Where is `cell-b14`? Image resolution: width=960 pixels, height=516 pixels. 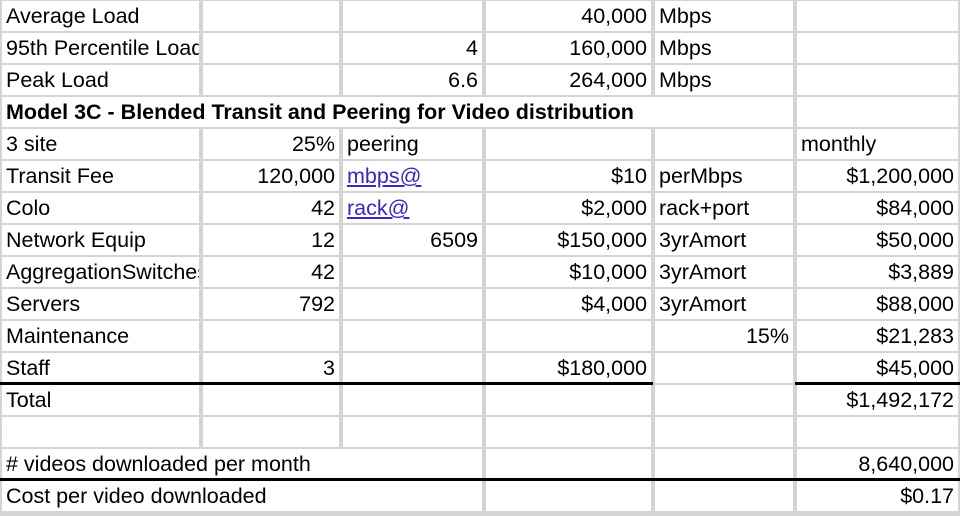
cell-b14 is located at coordinates (271, 432).